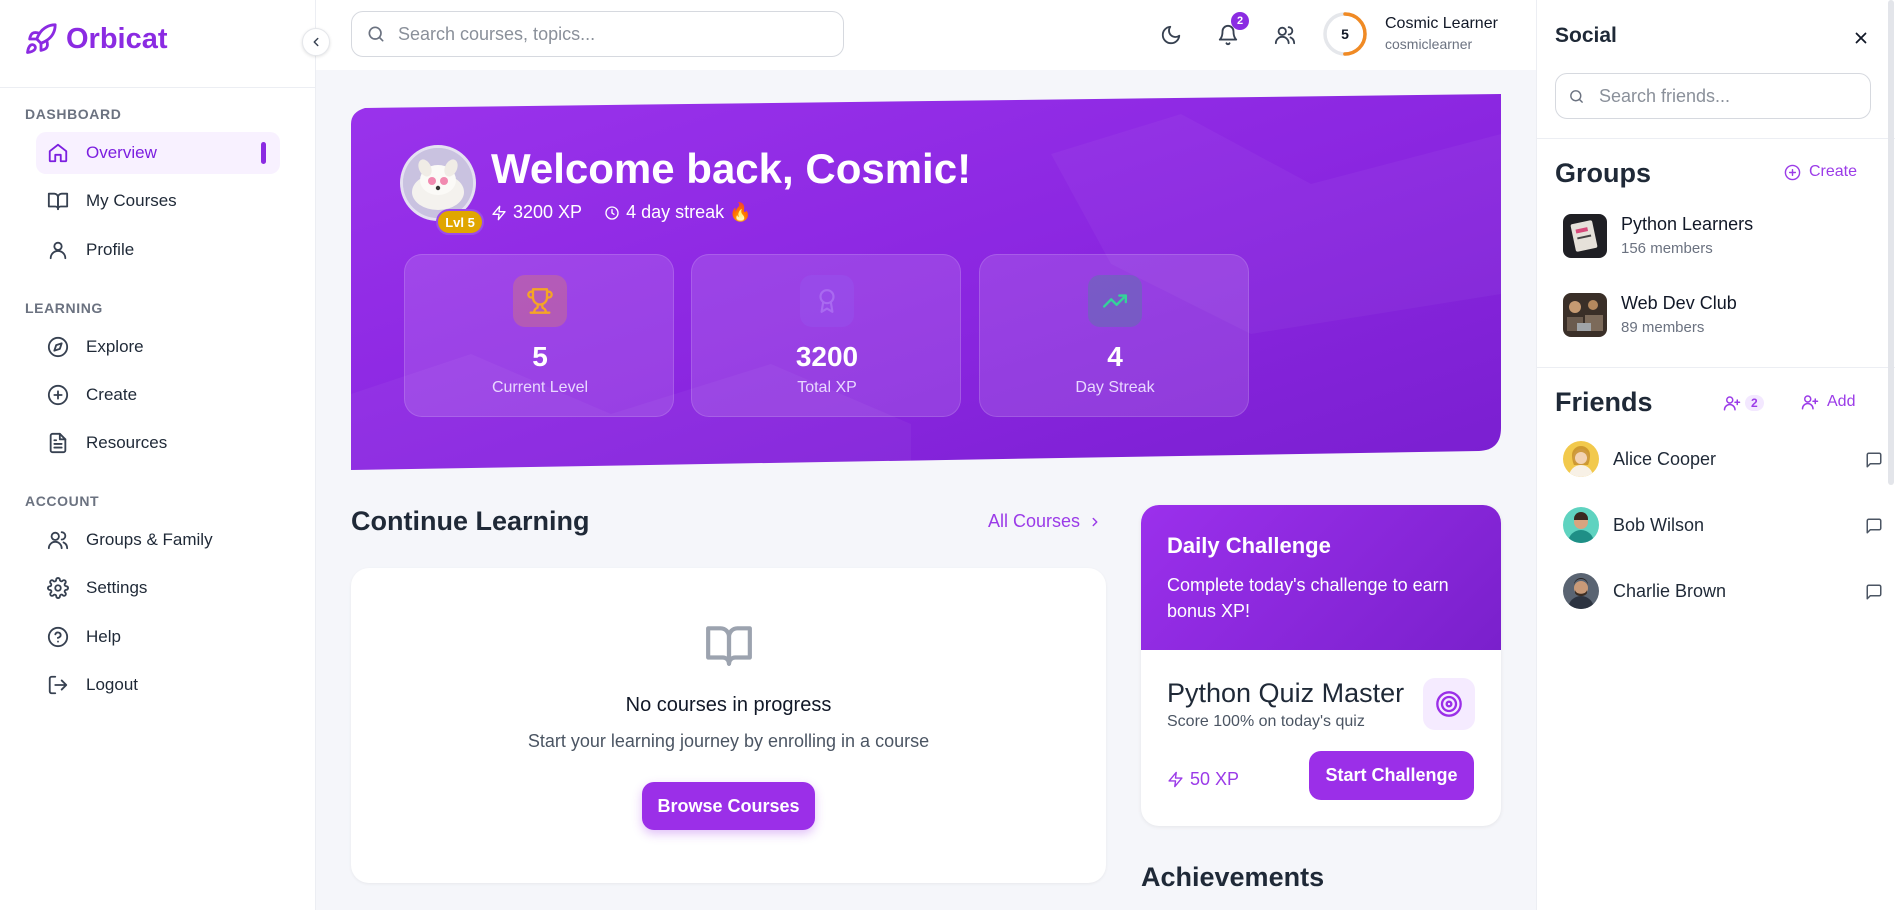 The width and height of the screenshot is (1895, 910). Describe the element at coordinates (1679, 303) in the screenshot. I see `group-name: Web Dev Club` at that location.